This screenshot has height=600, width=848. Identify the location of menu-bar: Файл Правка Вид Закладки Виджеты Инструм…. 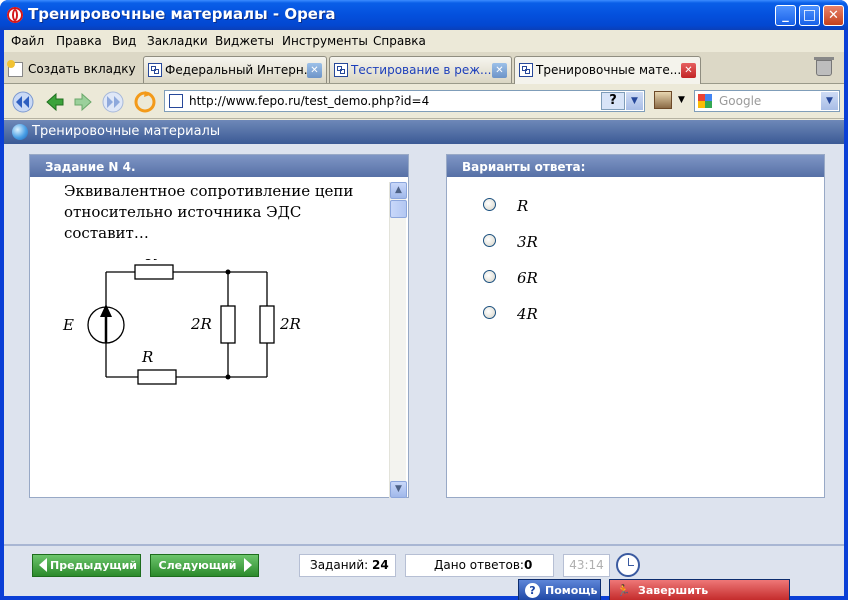
(424, 41).